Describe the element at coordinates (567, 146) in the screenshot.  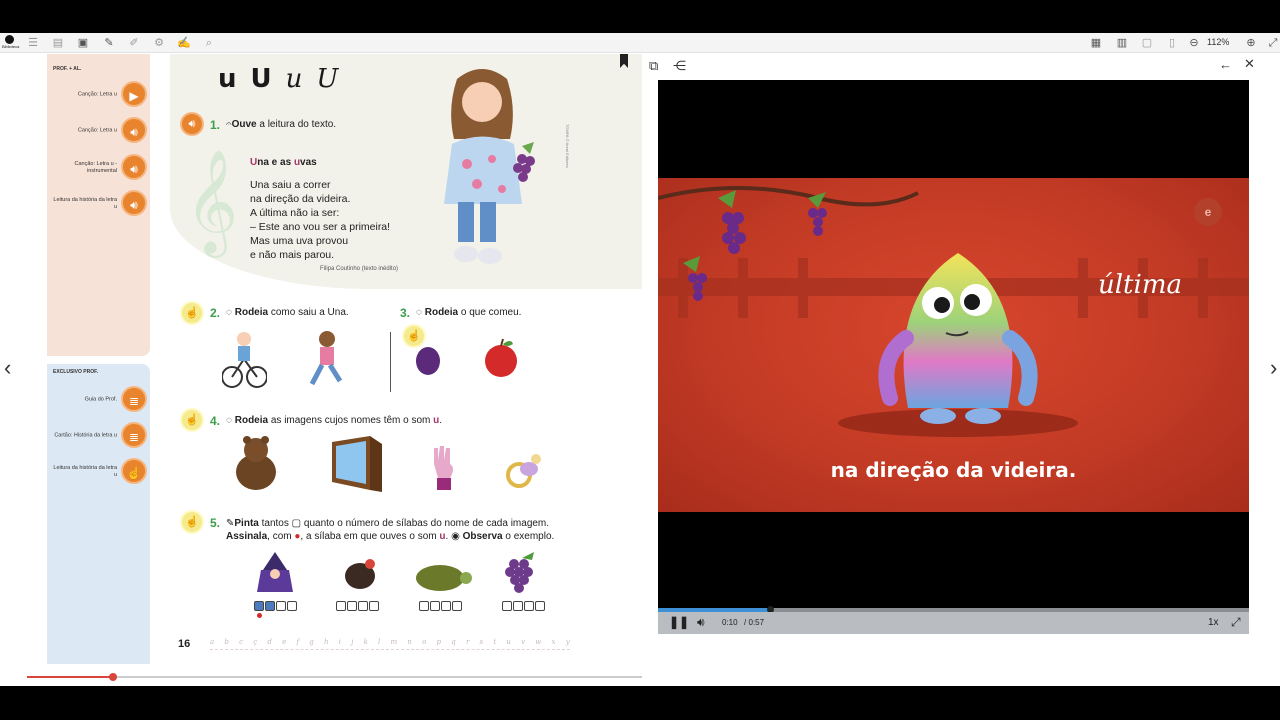
I see `image-credit: TOMPA © Areal Editores` at that location.